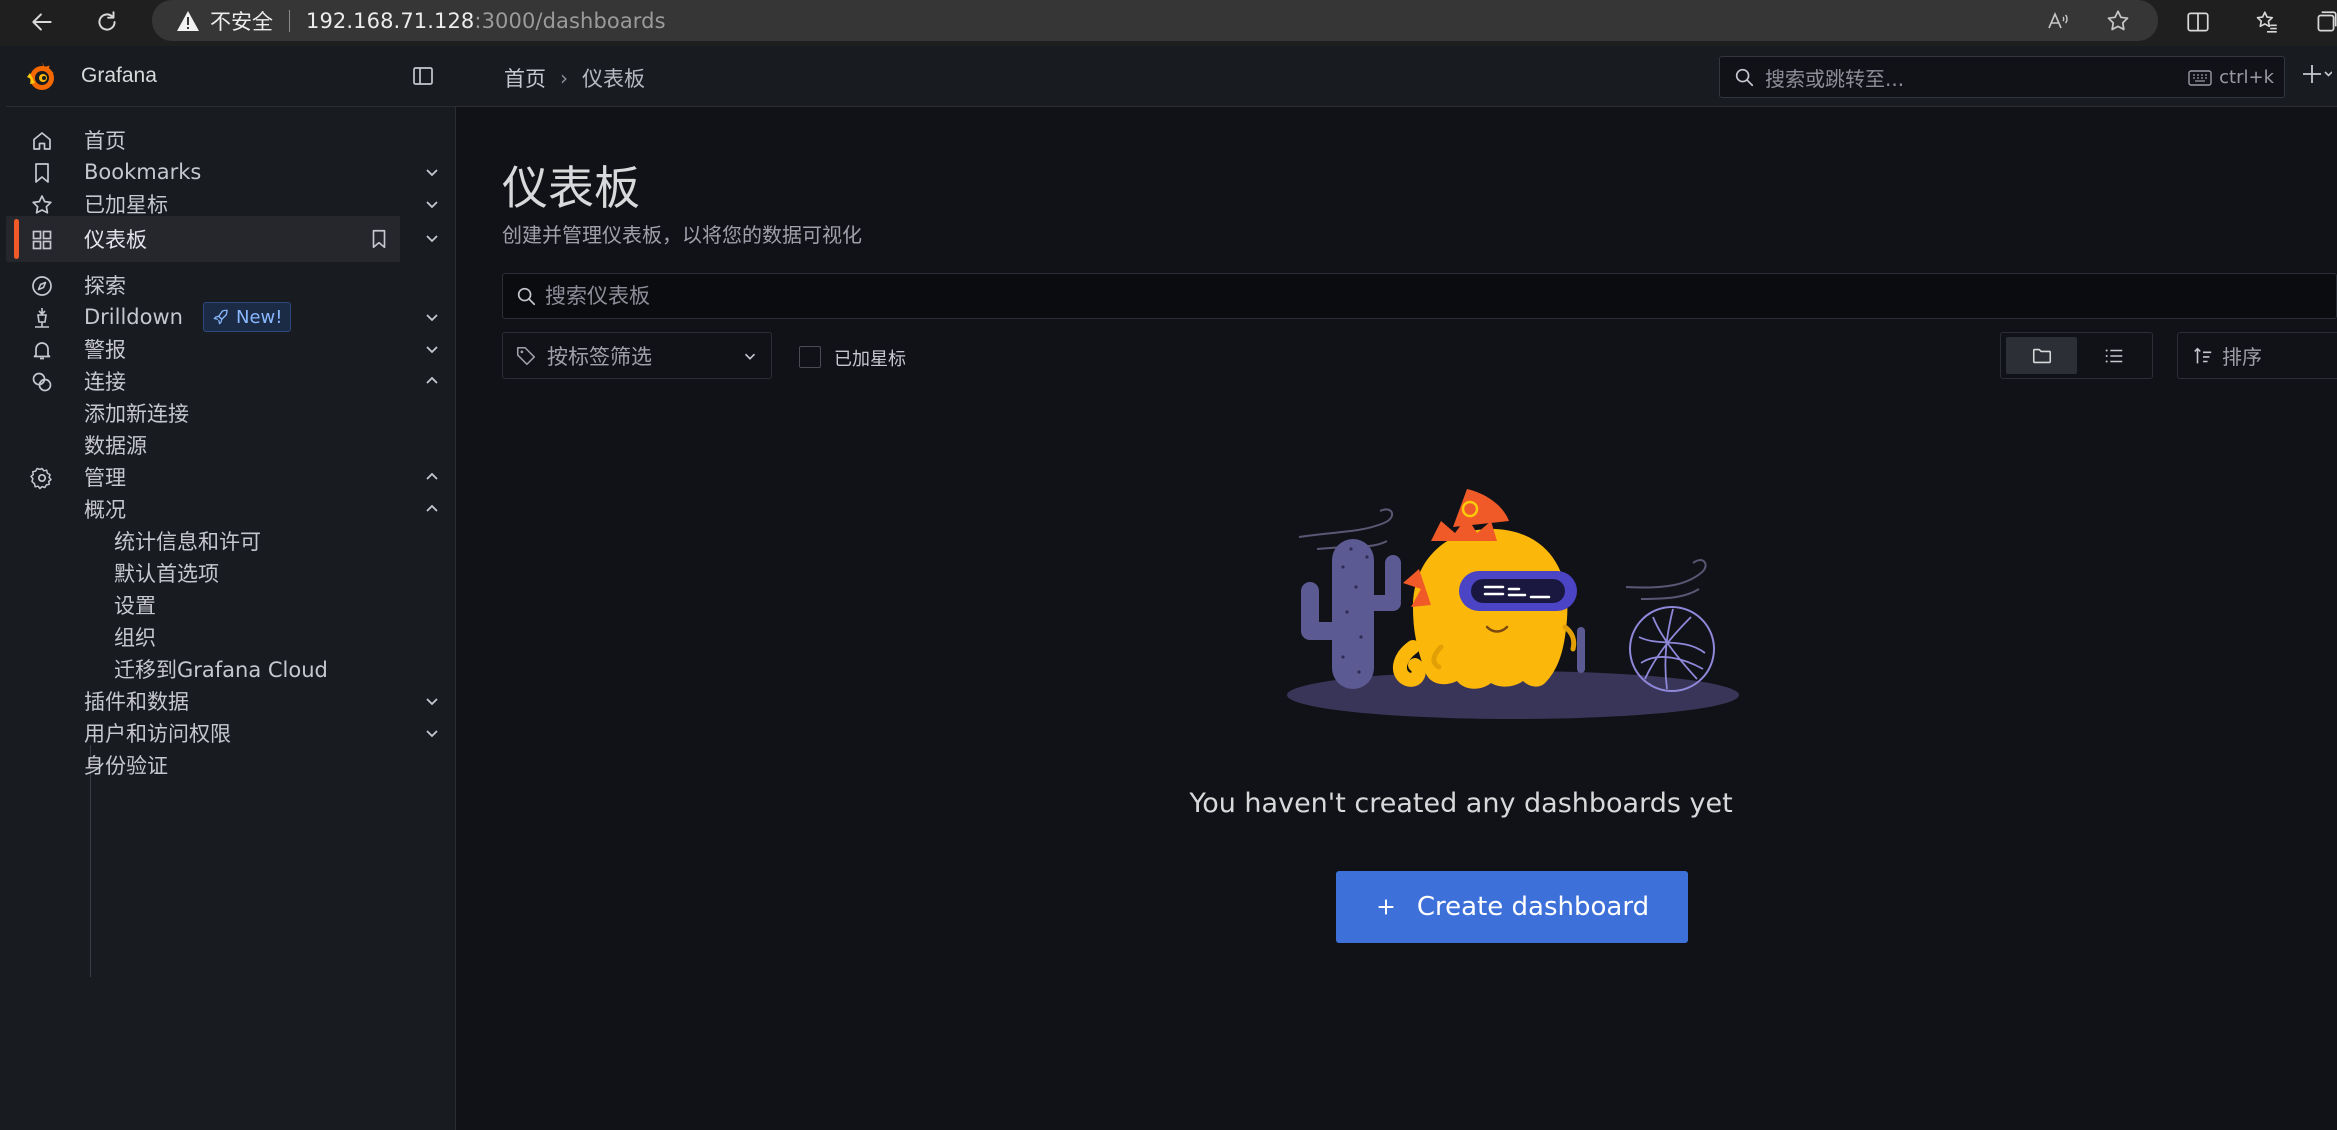 The width and height of the screenshot is (2337, 1130). I want to click on shortcut-text: ctrl+k, so click(2246, 77).